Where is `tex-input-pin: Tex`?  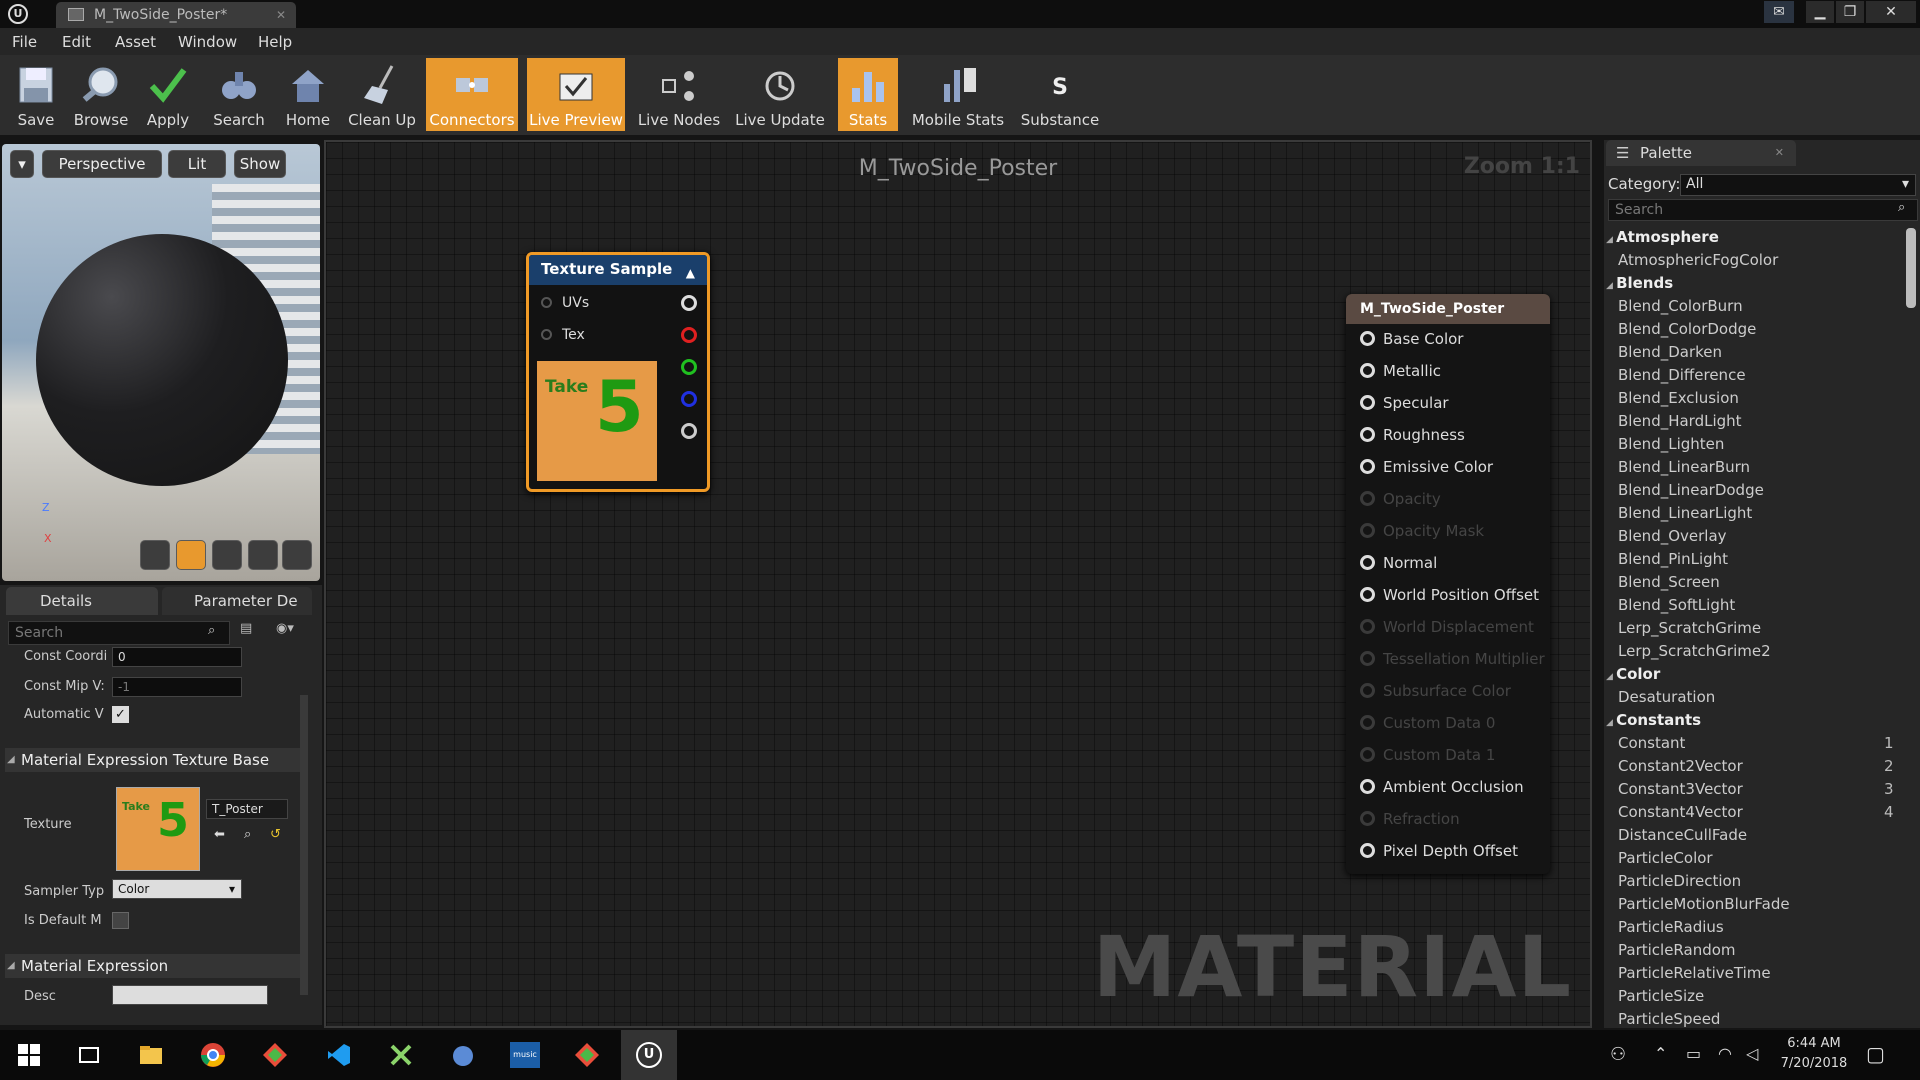 tex-input-pin: Tex is located at coordinates (563, 335).